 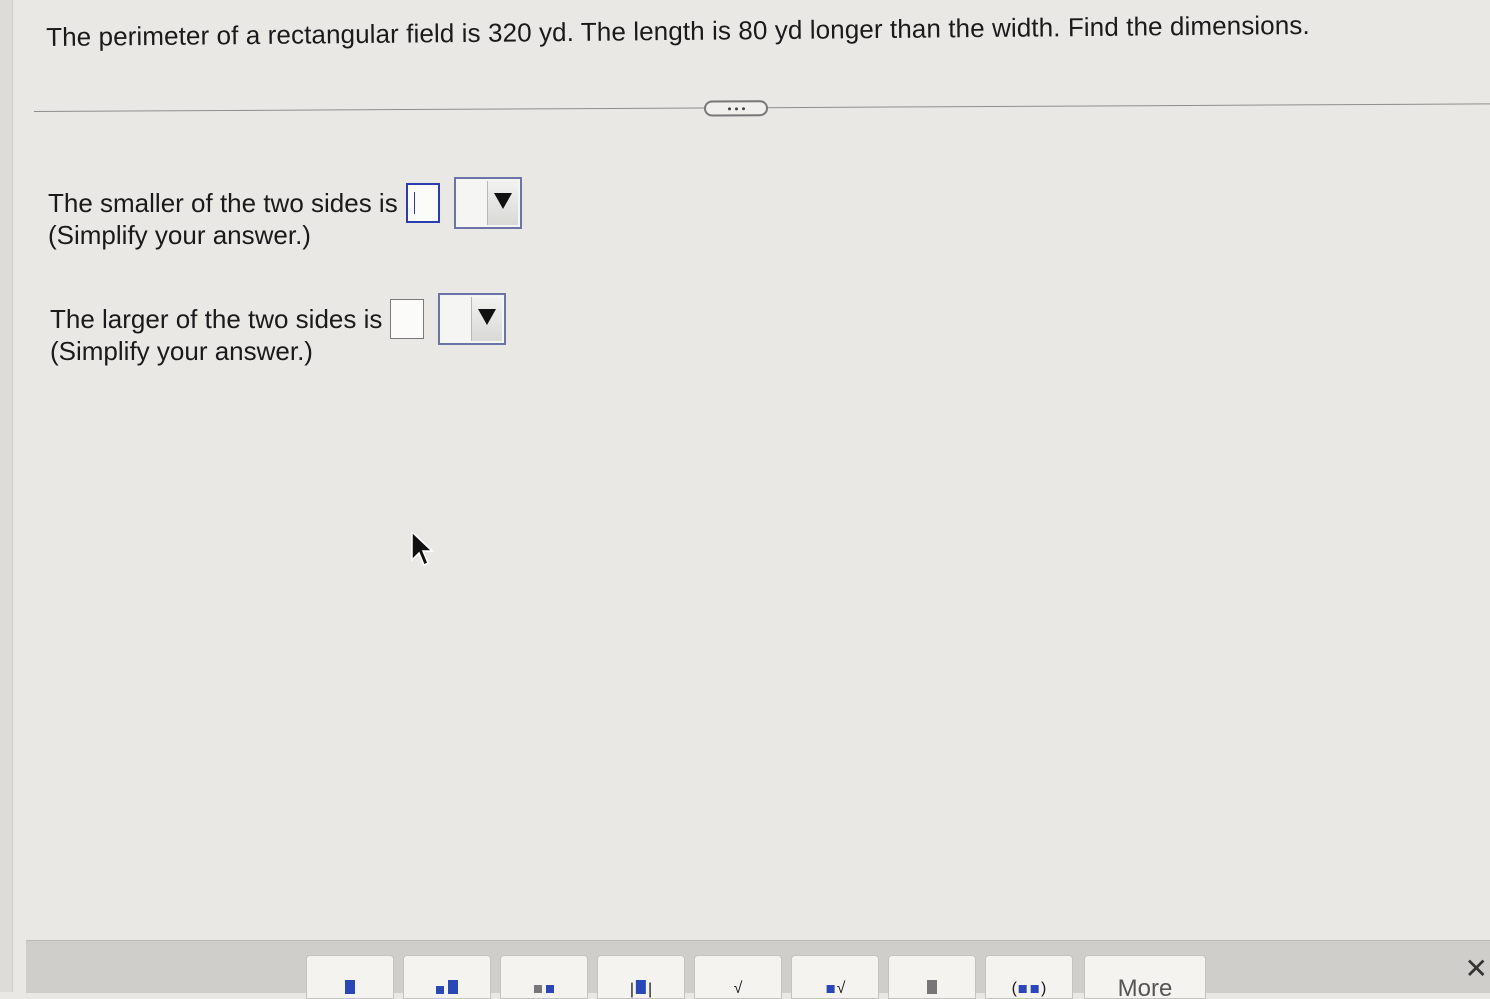 What do you see at coordinates (932, 977) in the screenshot?
I see `decimal-button` at bounding box center [932, 977].